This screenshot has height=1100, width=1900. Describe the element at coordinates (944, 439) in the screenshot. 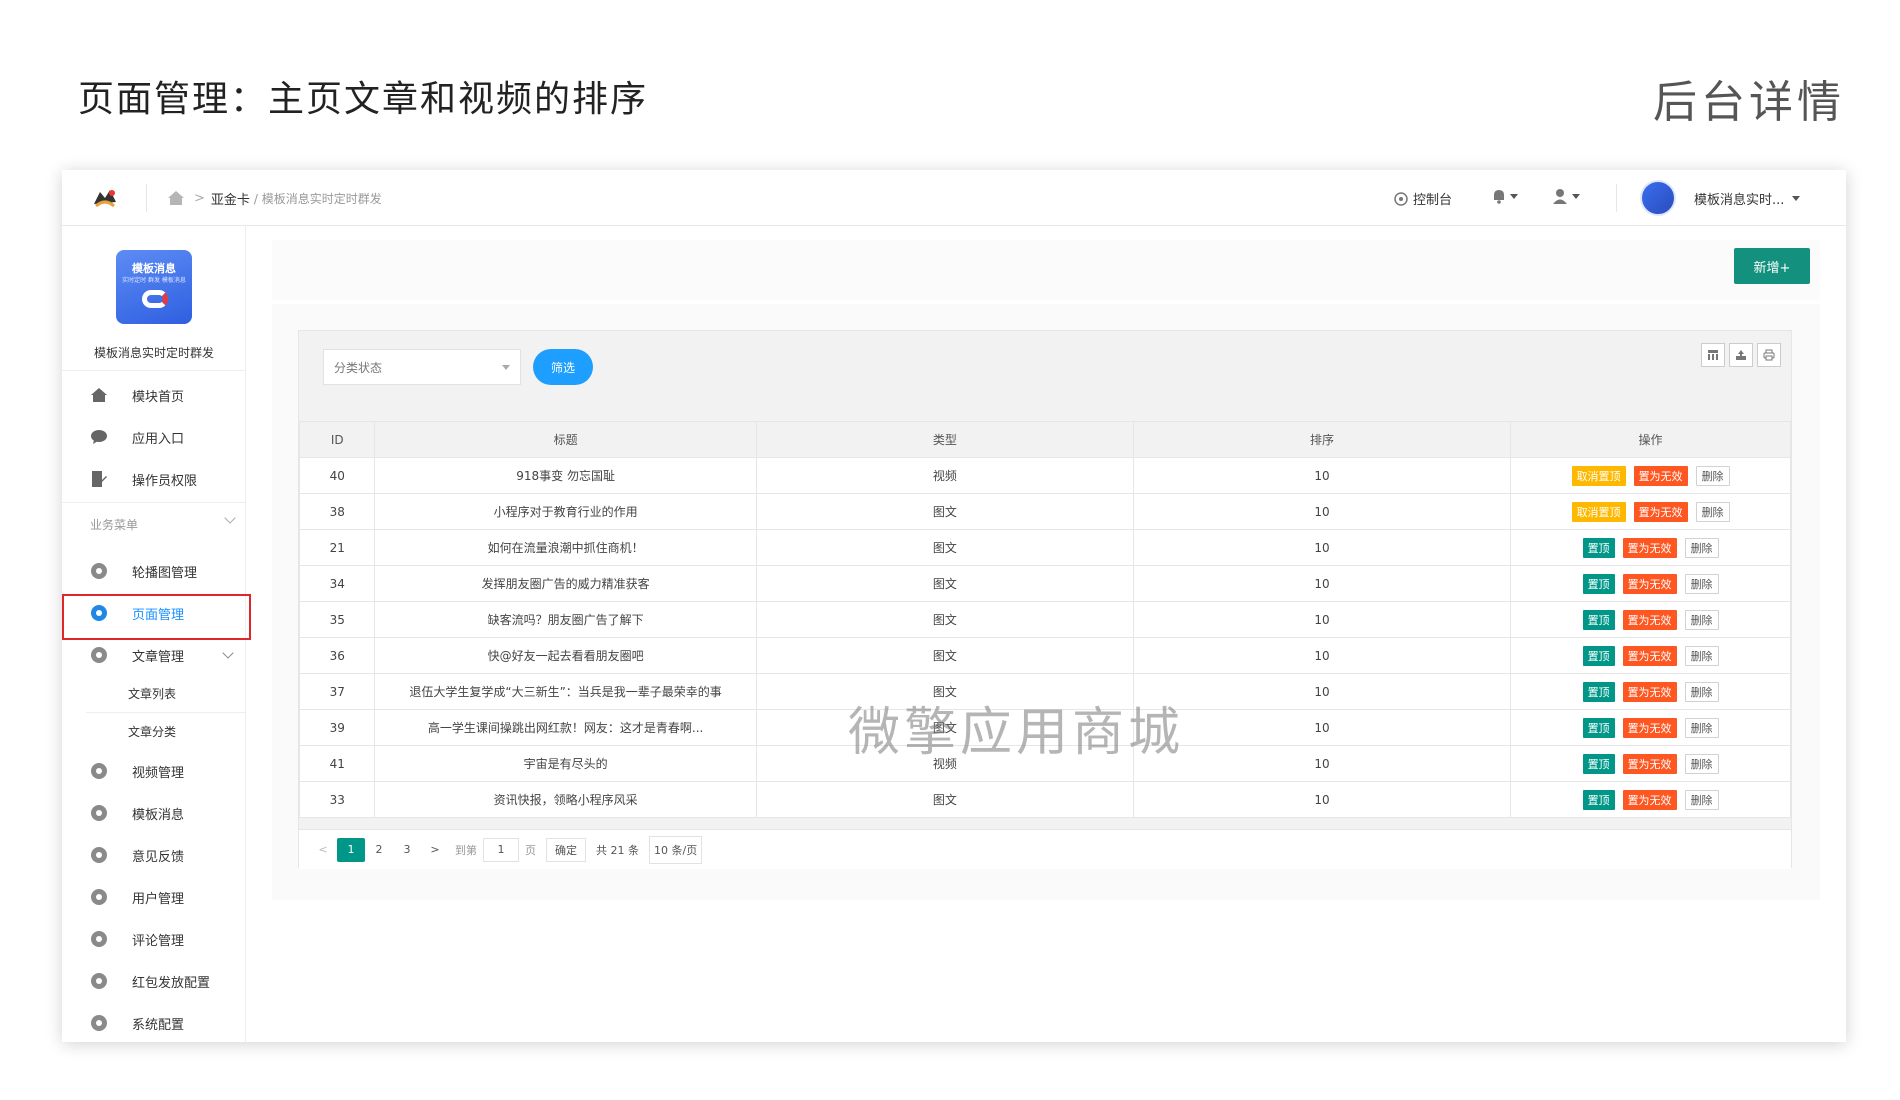

I see `column-header: 类型` at that location.